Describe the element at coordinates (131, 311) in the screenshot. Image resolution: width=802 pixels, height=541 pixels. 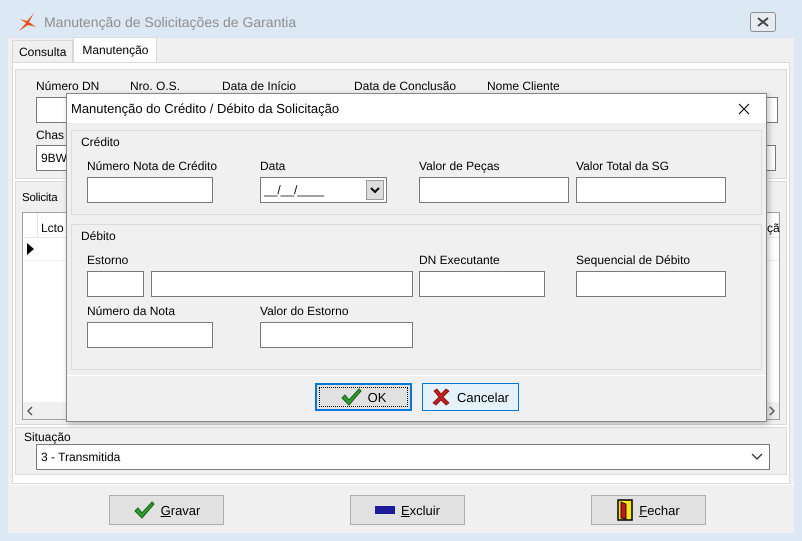
I see `field-label: Número da Nota` at that location.